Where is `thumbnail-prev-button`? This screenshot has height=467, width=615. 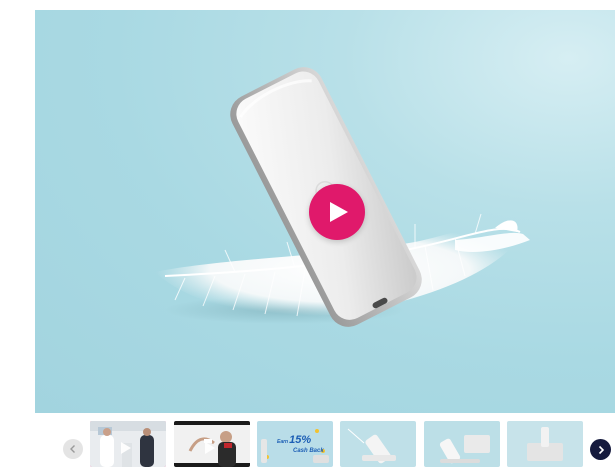 thumbnail-prev-button is located at coordinates (73, 449).